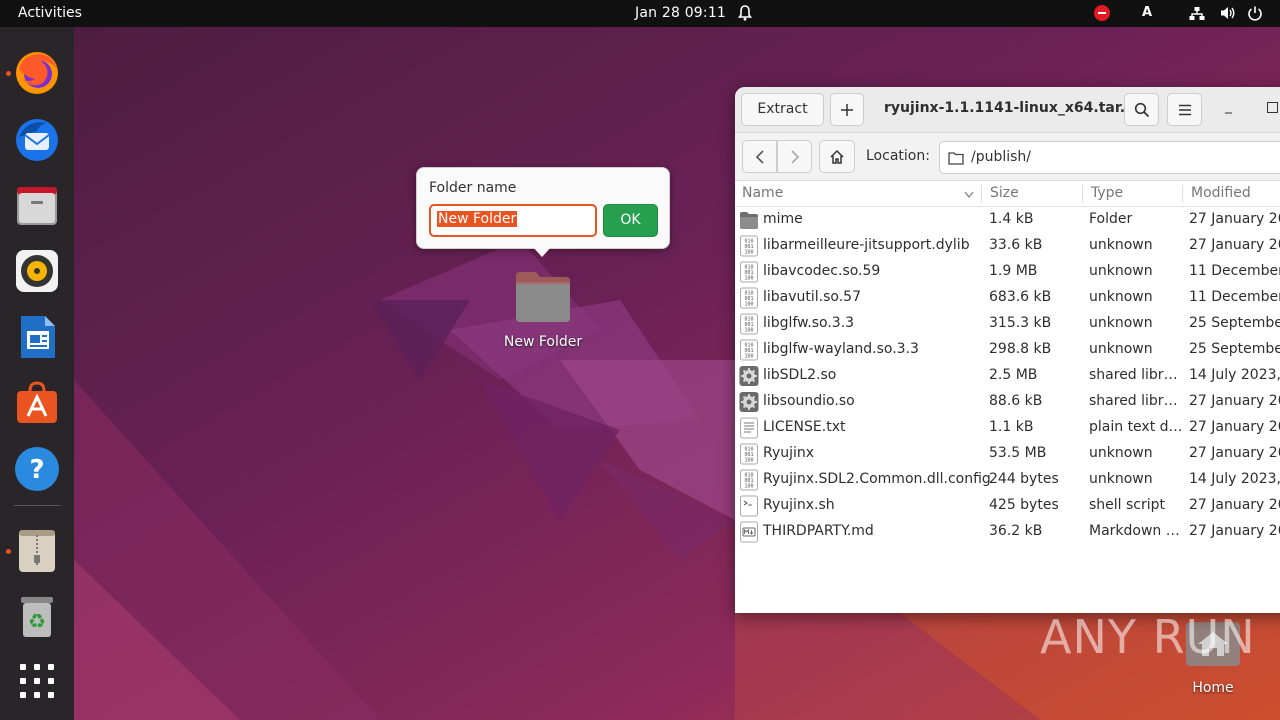 Image resolution: width=1280 pixels, height=720 pixels. Describe the element at coordinates (783, 219) in the screenshot. I see `file-name: mime` at that location.